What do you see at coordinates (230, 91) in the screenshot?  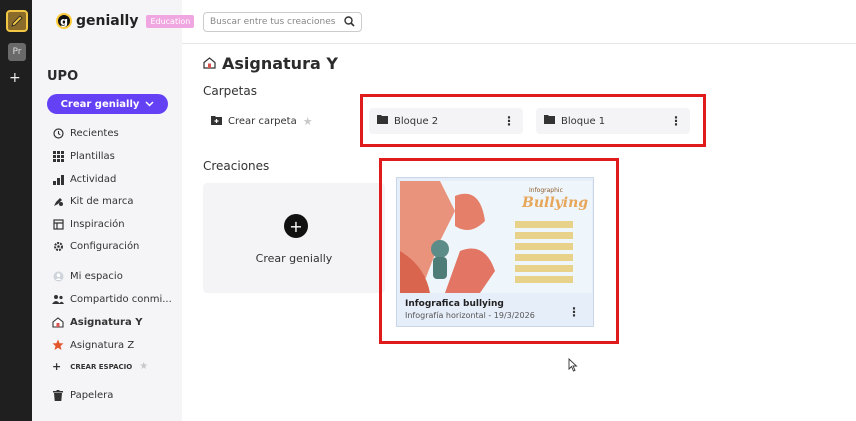 I see `folders-heading: Carpetas` at bounding box center [230, 91].